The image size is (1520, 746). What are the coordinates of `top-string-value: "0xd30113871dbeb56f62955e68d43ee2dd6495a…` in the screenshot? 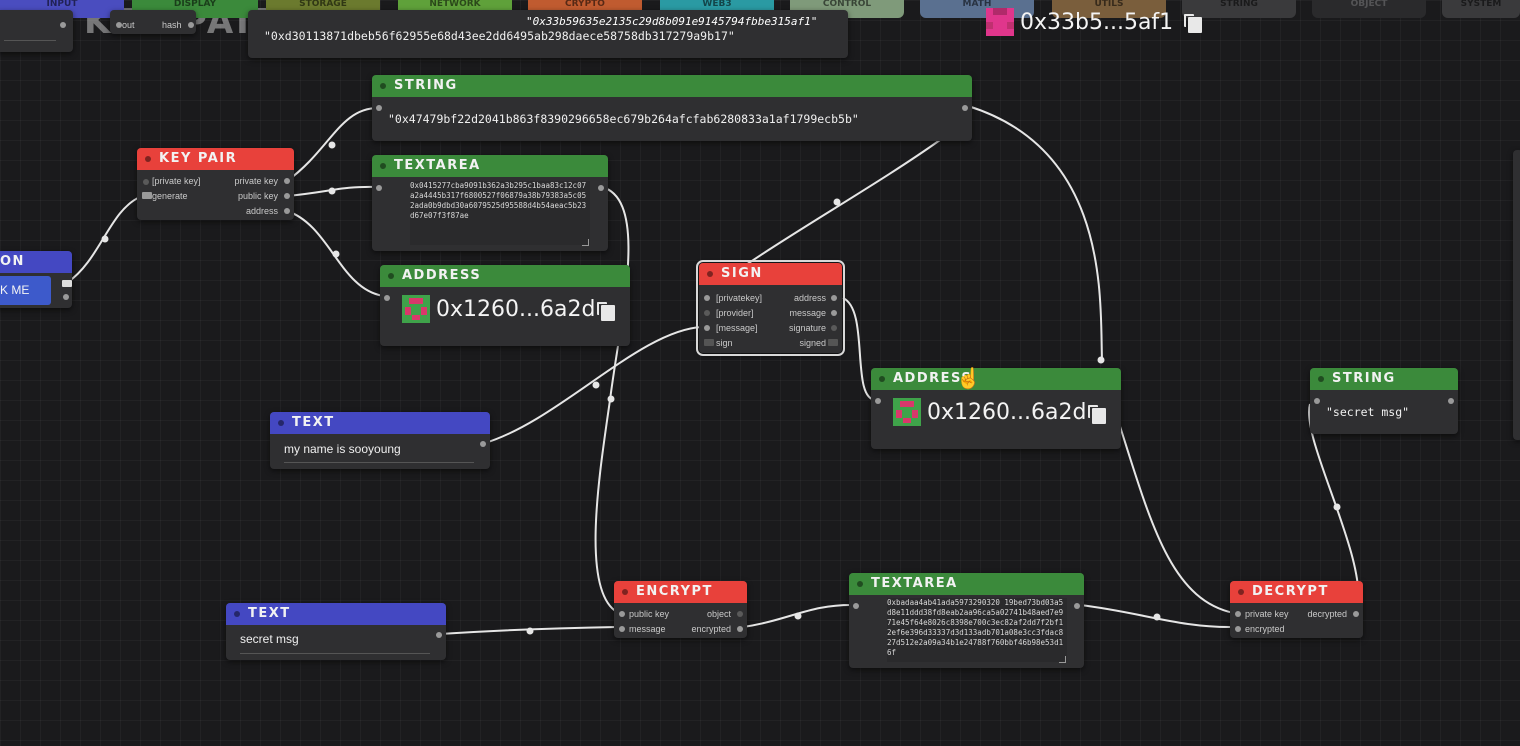 It's located at (499, 36).